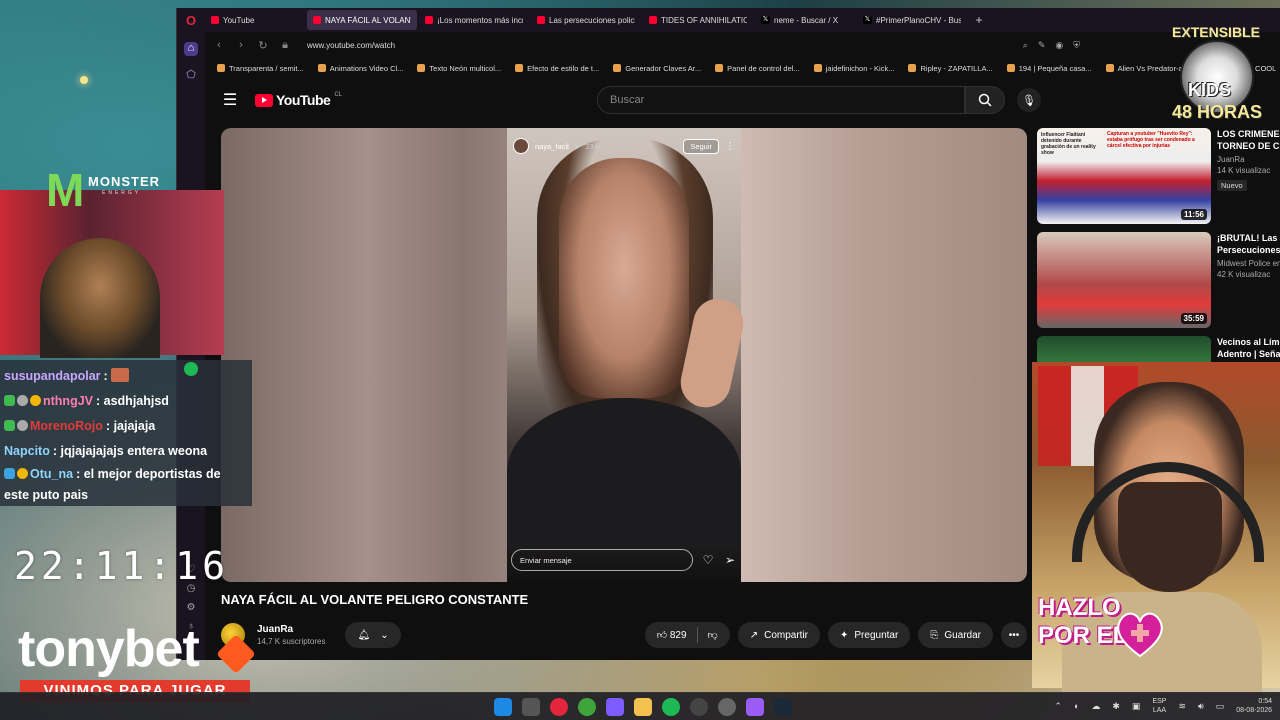 This screenshot has width=1280, height=720. What do you see at coordinates (1124, 280) in the screenshot?
I see `recommendation-thumbnail: 35:59` at bounding box center [1124, 280].